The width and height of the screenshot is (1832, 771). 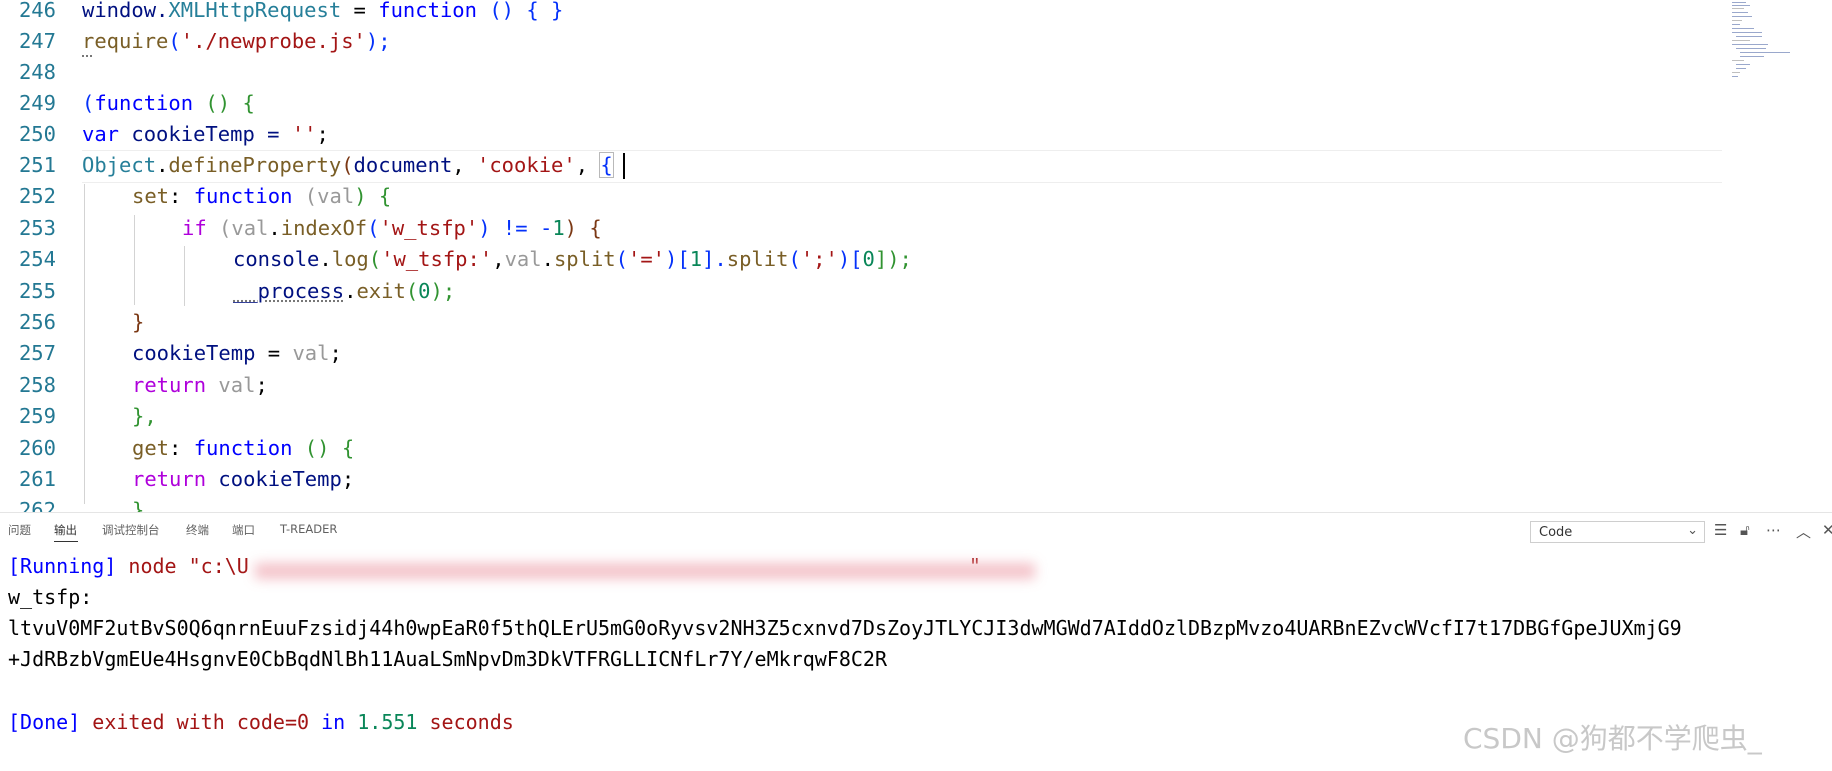 What do you see at coordinates (237, 353) in the screenshot?
I see `code-line: cookieTemp = val;` at bounding box center [237, 353].